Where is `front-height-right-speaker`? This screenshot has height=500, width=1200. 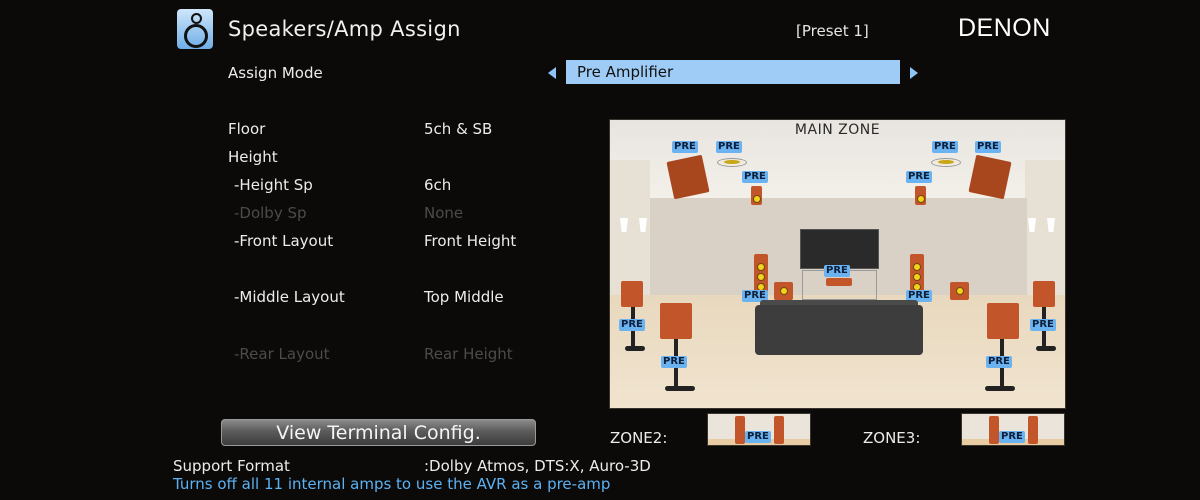 front-height-right-speaker is located at coordinates (920, 195).